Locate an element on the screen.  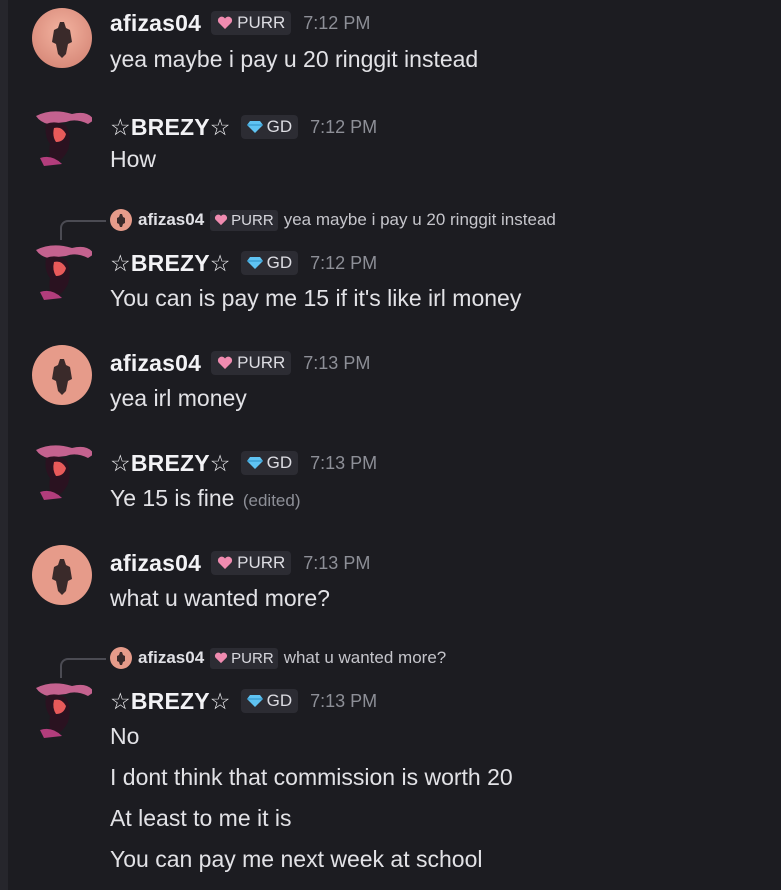
message-body: Ye 15 is fine is located at coordinates (172, 498).